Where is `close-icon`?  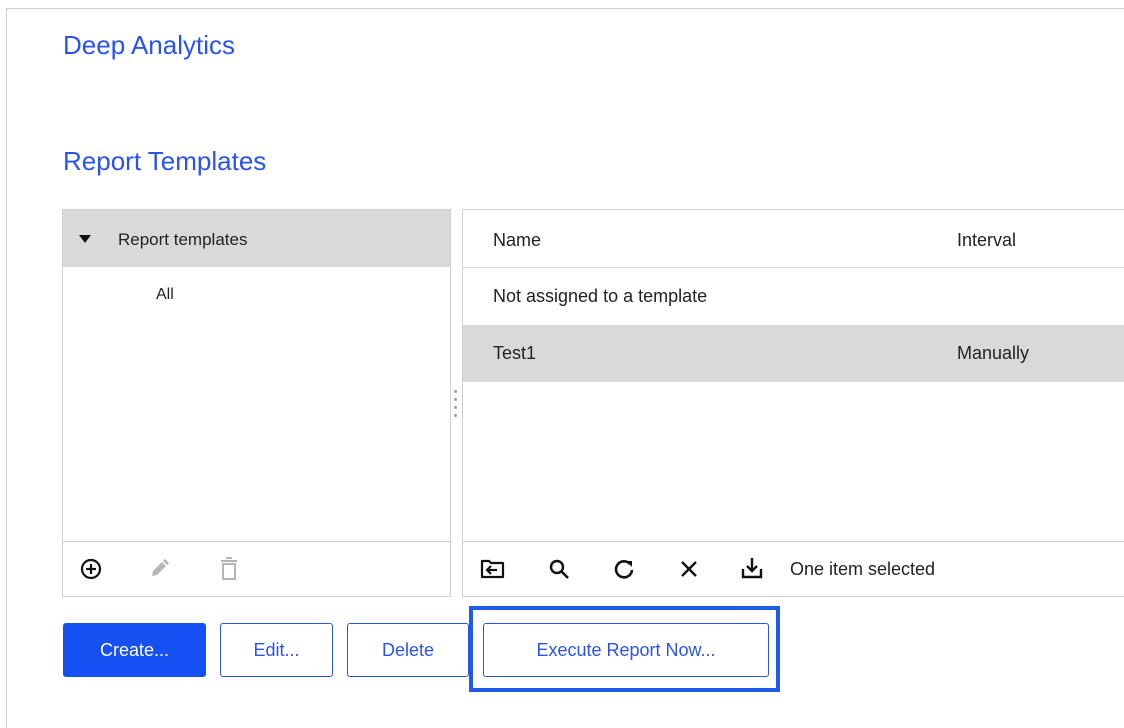 close-icon is located at coordinates (689, 569).